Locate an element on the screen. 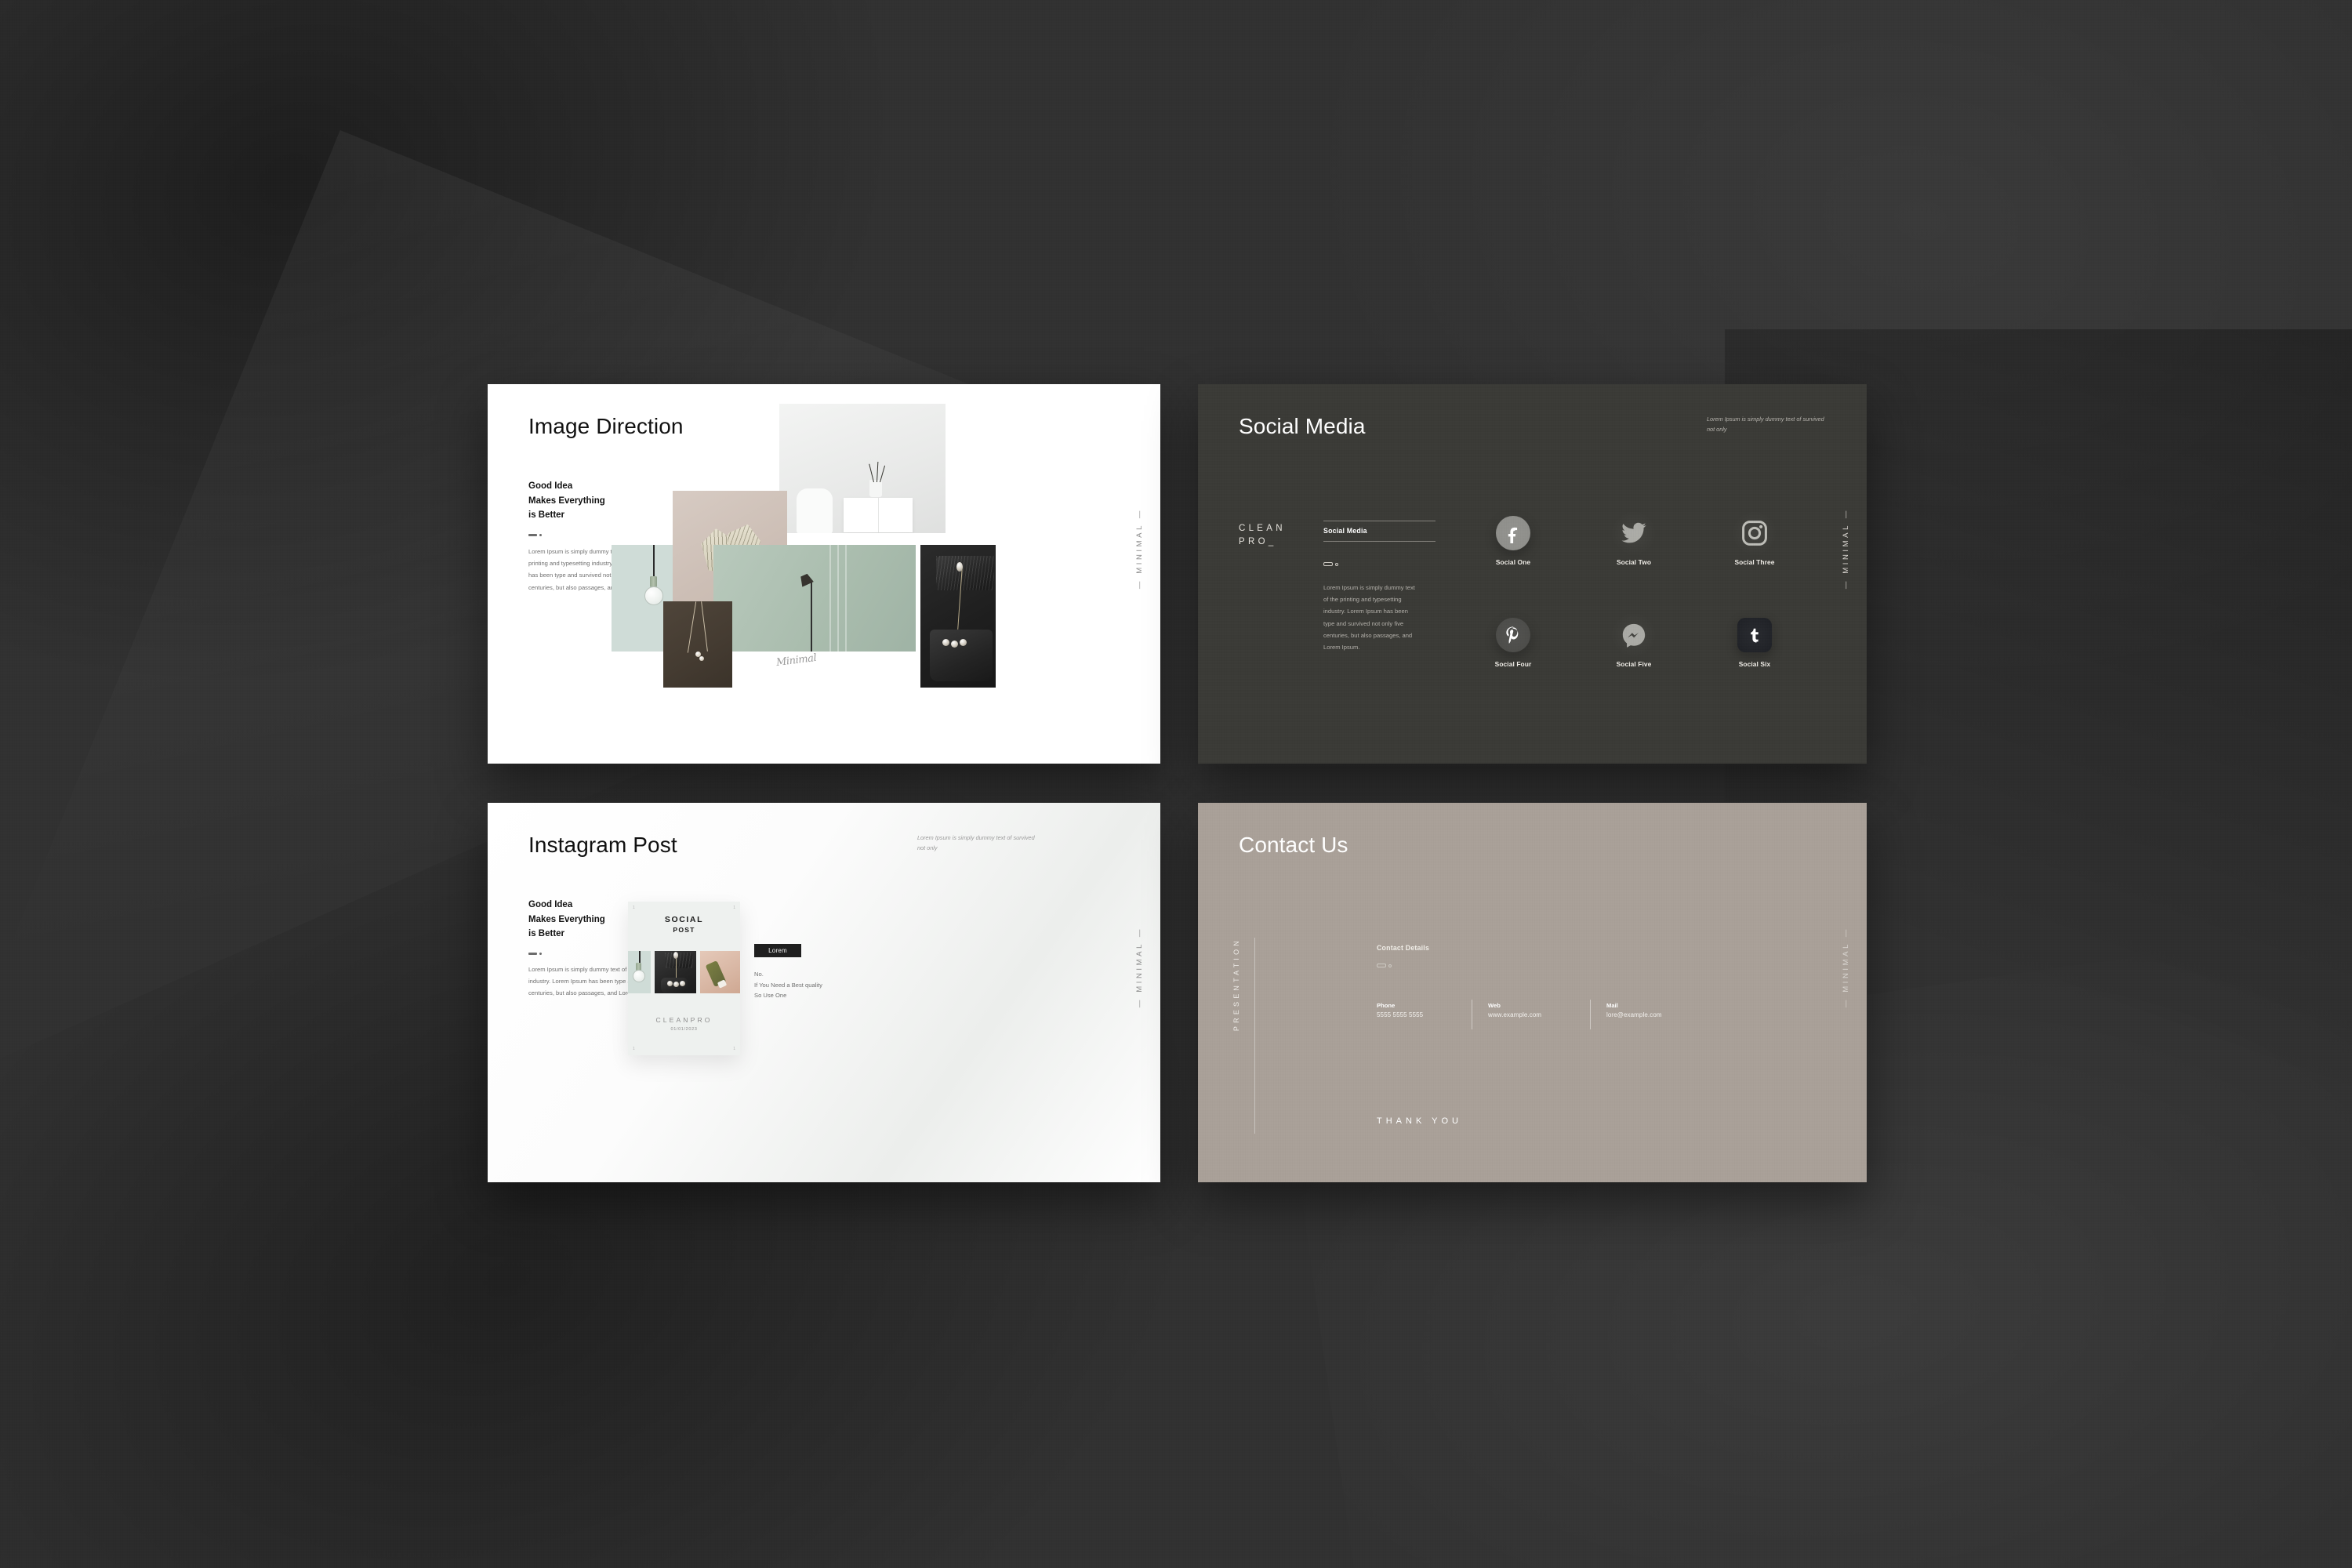 The width and height of the screenshot is (2352, 1568). lorem-button: Lorem is located at coordinates (777, 950).